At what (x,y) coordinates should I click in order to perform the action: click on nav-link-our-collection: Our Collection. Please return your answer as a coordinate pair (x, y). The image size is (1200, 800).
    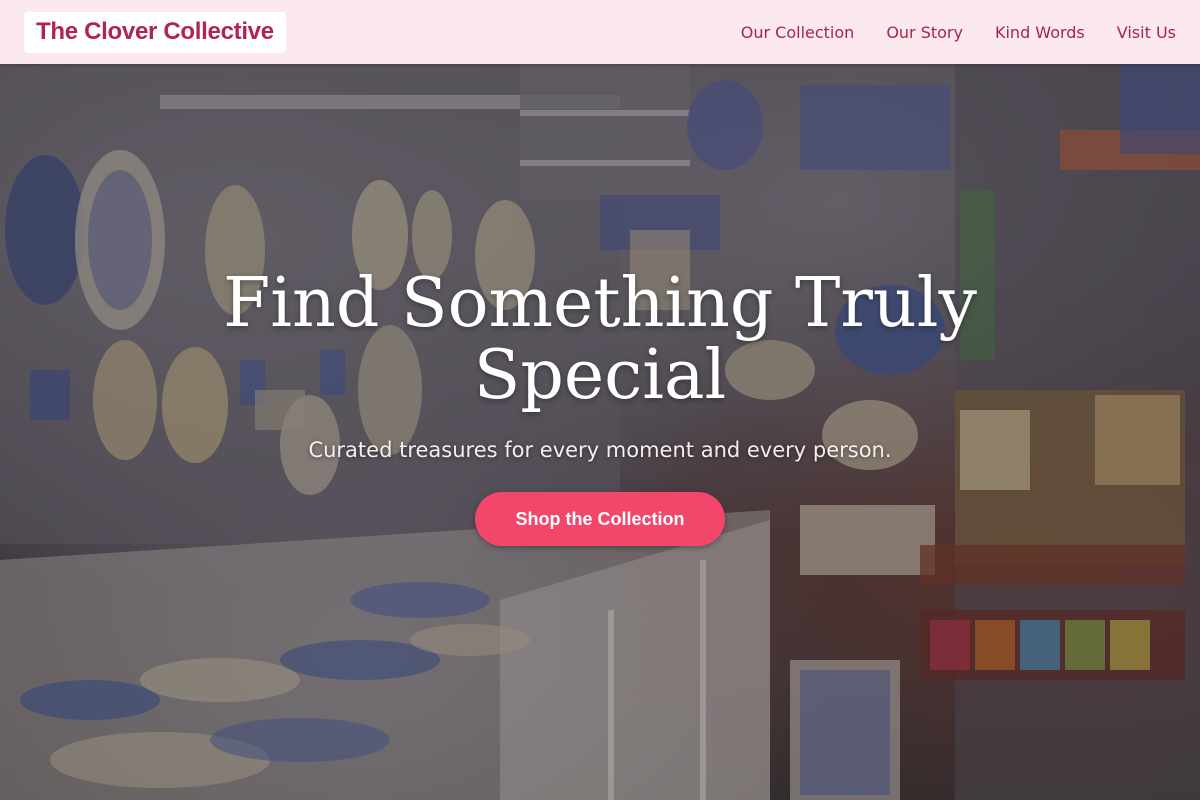
    Looking at the image, I should click on (798, 32).